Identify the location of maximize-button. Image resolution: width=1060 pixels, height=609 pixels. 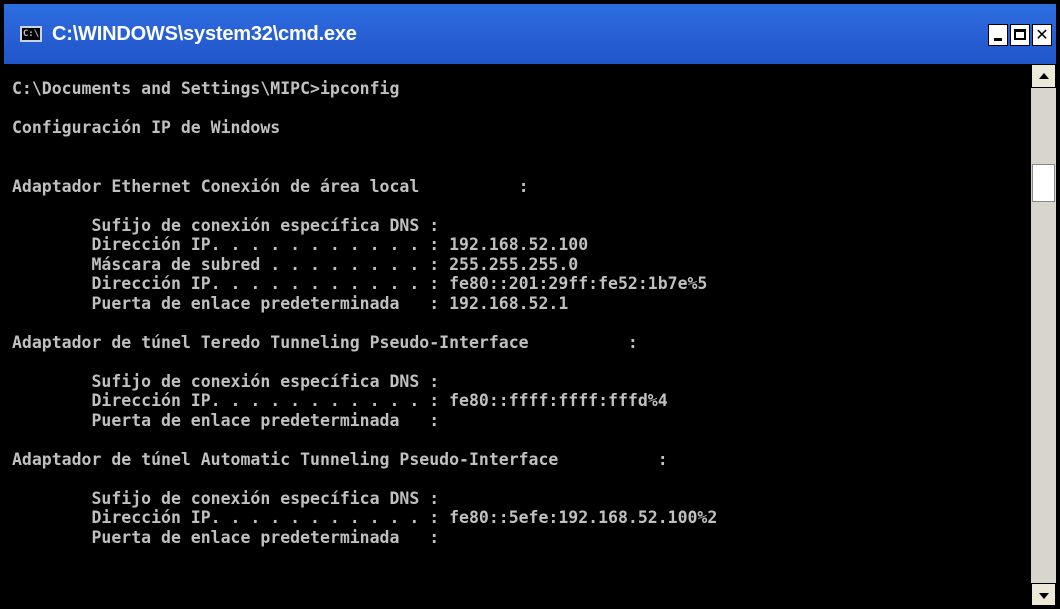
(1020, 35).